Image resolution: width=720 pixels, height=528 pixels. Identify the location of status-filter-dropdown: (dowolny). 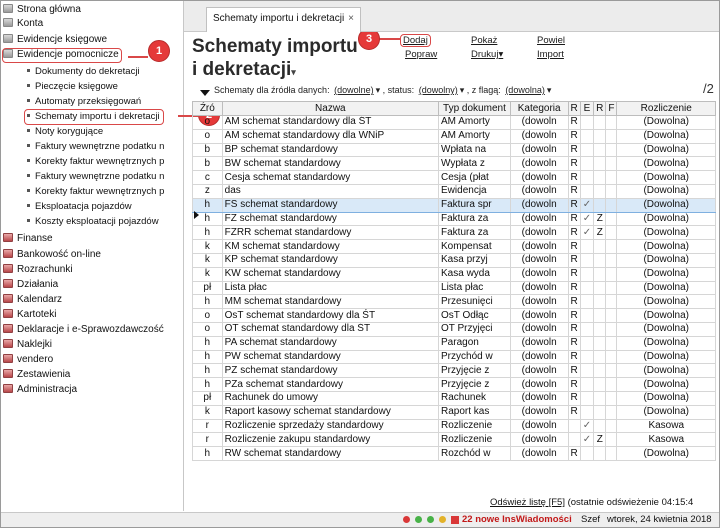
(438, 90).